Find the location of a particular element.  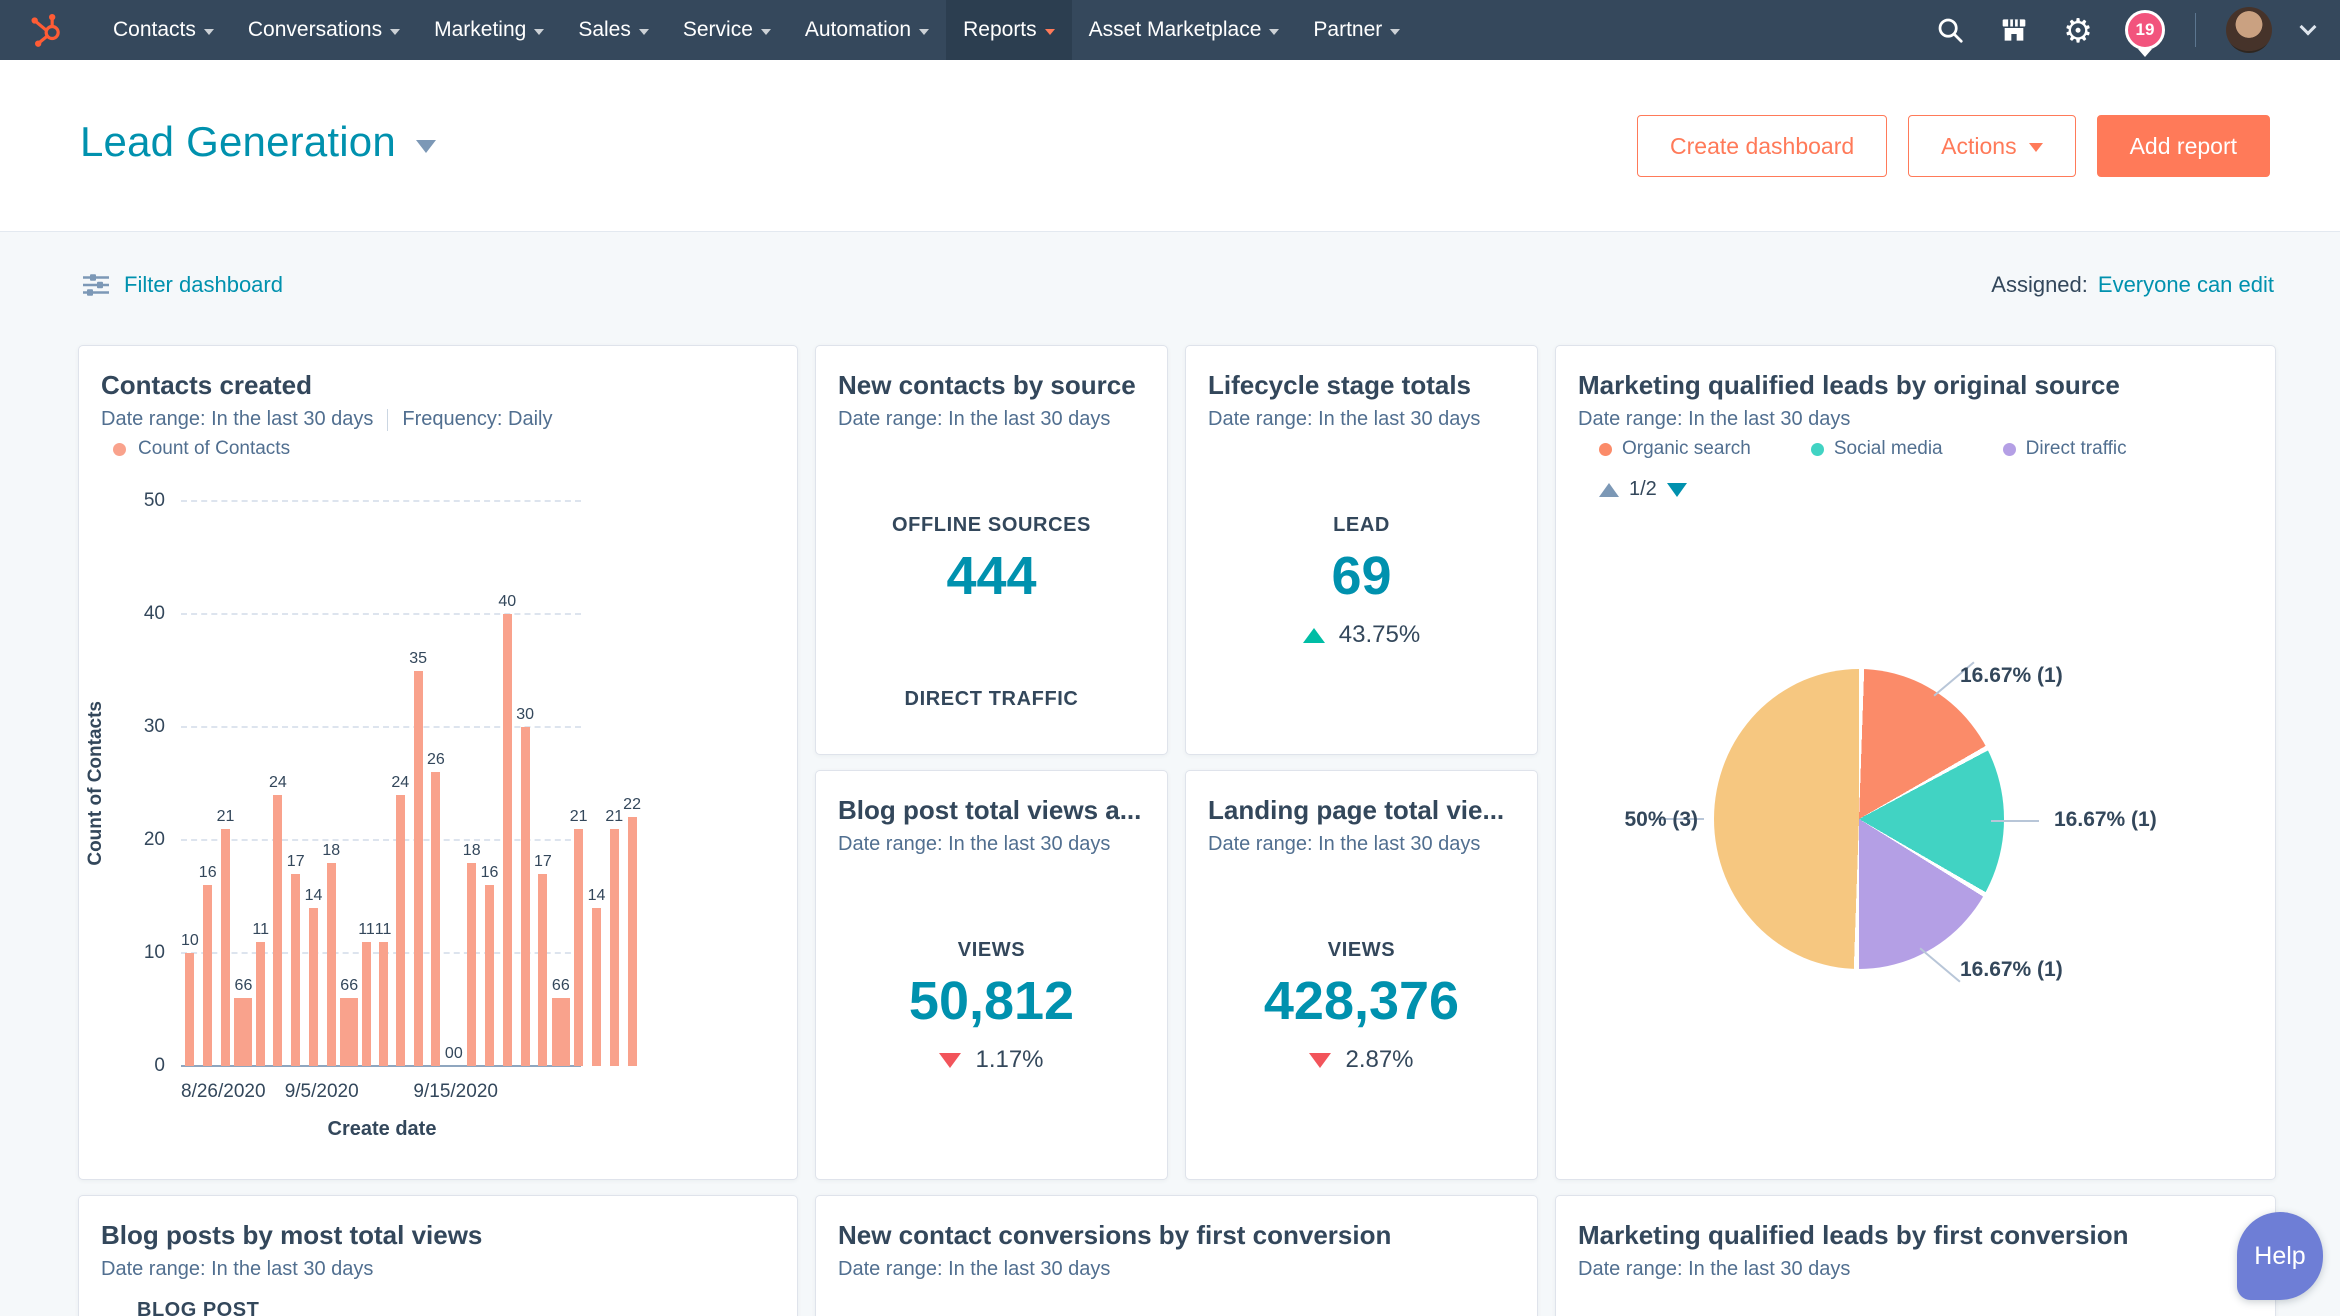

bar-value-label: 26 is located at coordinates (436, 760).